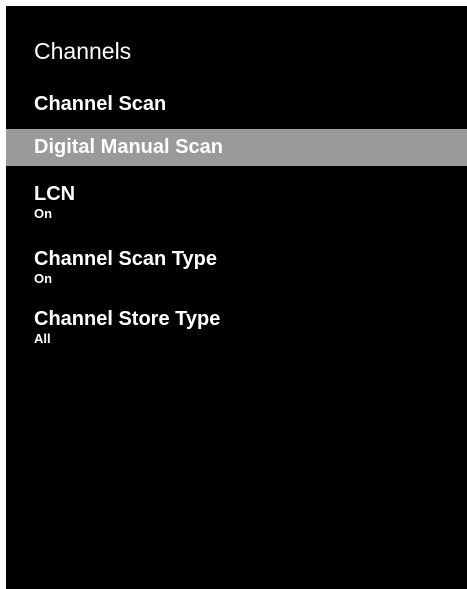 Image resolution: width=467 pixels, height=589 pixels. Describe the element at coordinates (236, 204) in the screenshot. I see `menu-item-lcn: LCN On` at that location.